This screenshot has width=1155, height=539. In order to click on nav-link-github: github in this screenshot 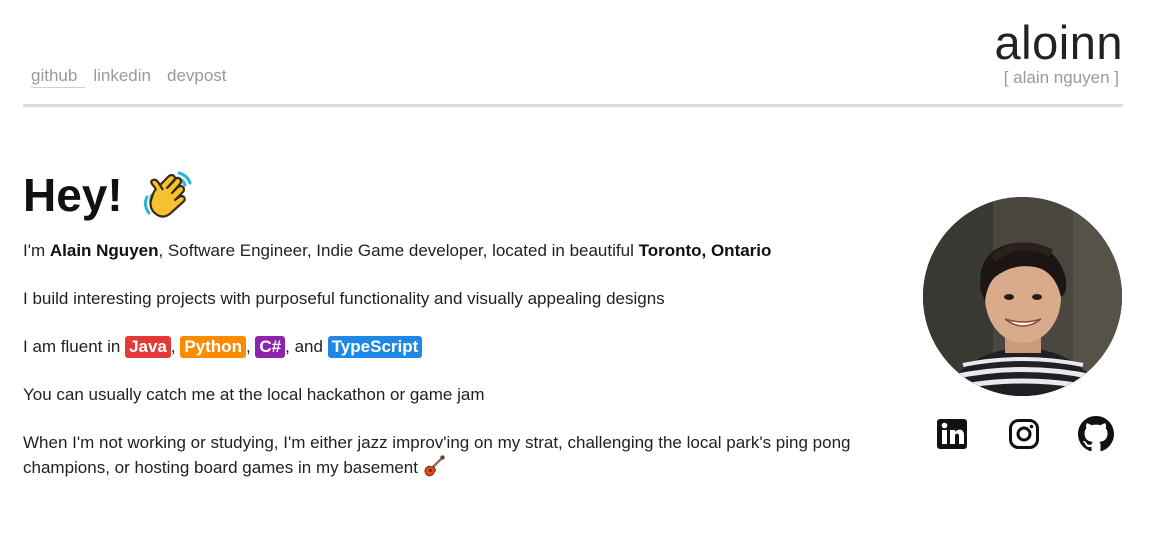, I will do `click(58, 77)`.